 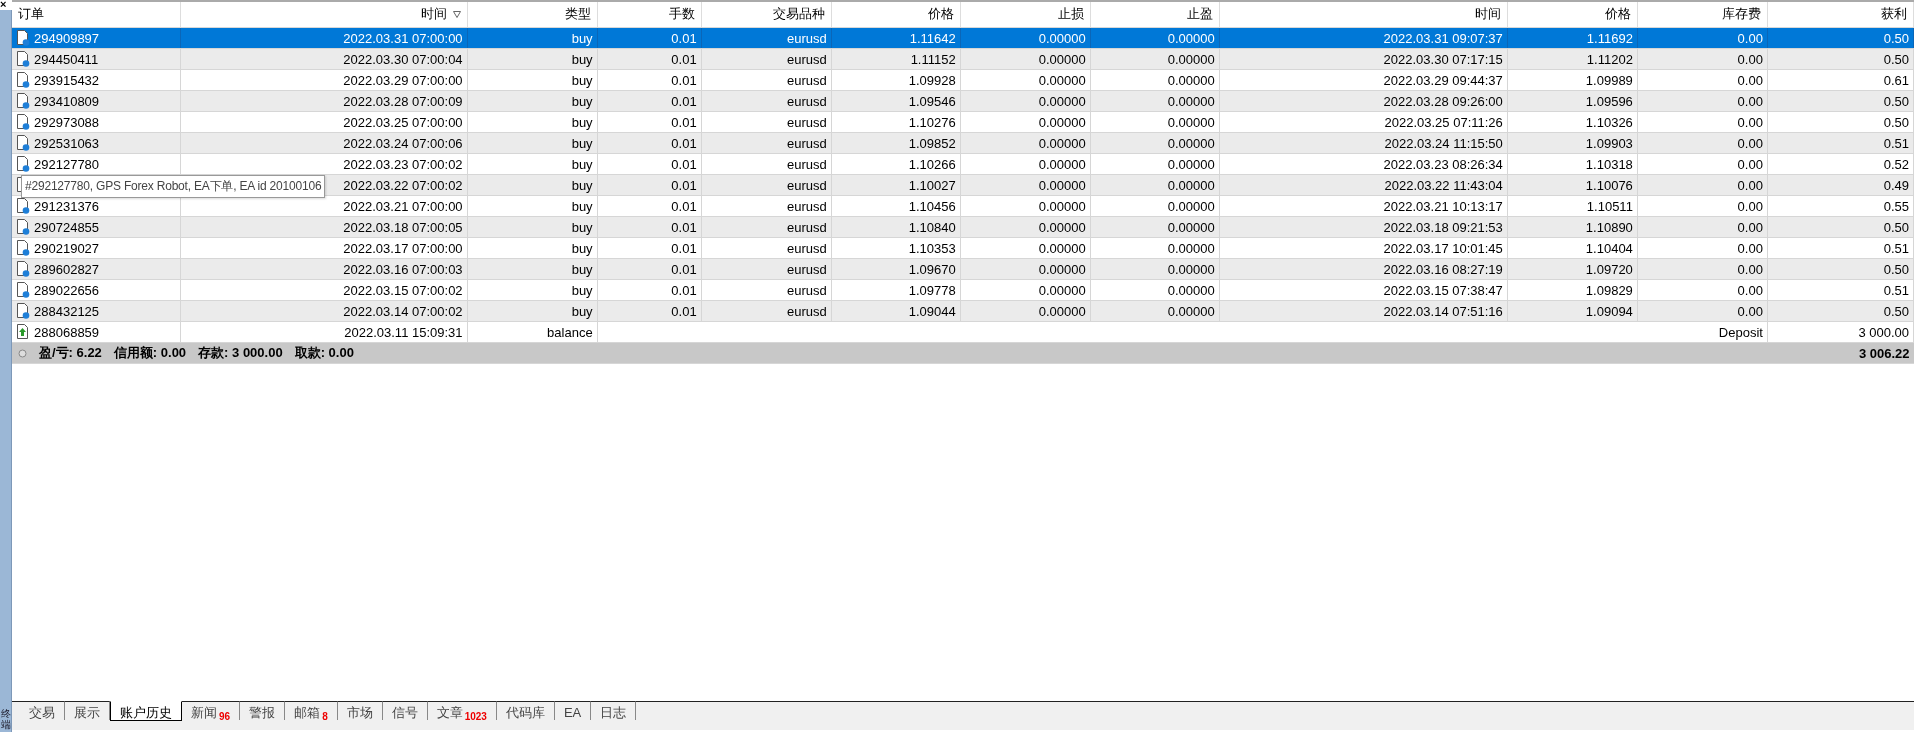 What do you see at coordinates (963, 38) in the screenshot?
I see `table-row: 294909897 2022.03.31 07:00:00 buy 0.01 eurusd 1.11642 0.00000 0.00000 2022.03.31 09:07:37 1.11692 0.00 0.50` at bounding box center [963, 38].